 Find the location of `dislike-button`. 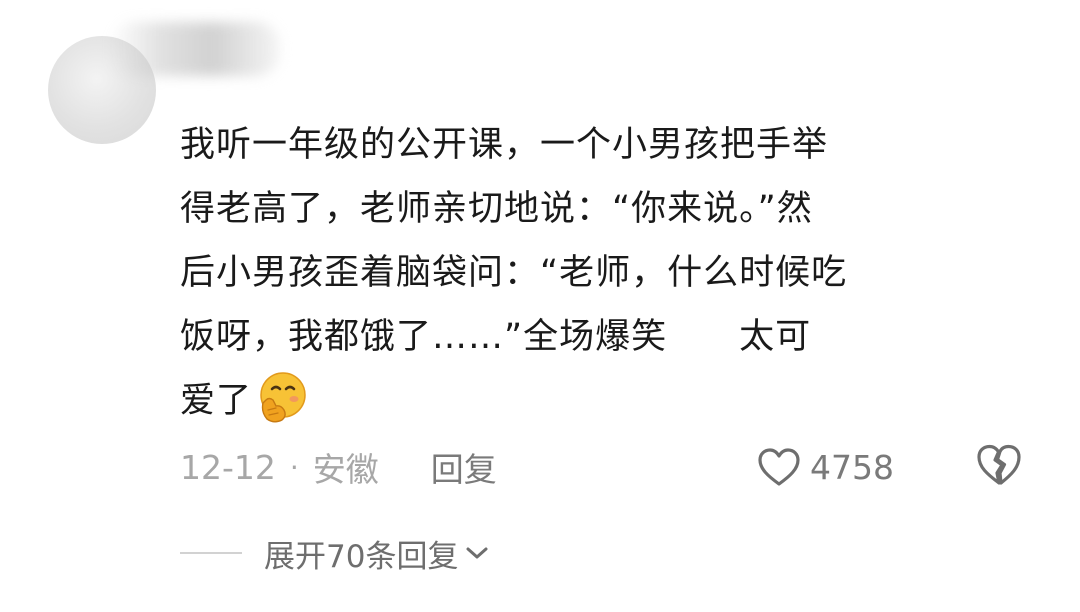

dislike-button is located at coordinates (999, 467).